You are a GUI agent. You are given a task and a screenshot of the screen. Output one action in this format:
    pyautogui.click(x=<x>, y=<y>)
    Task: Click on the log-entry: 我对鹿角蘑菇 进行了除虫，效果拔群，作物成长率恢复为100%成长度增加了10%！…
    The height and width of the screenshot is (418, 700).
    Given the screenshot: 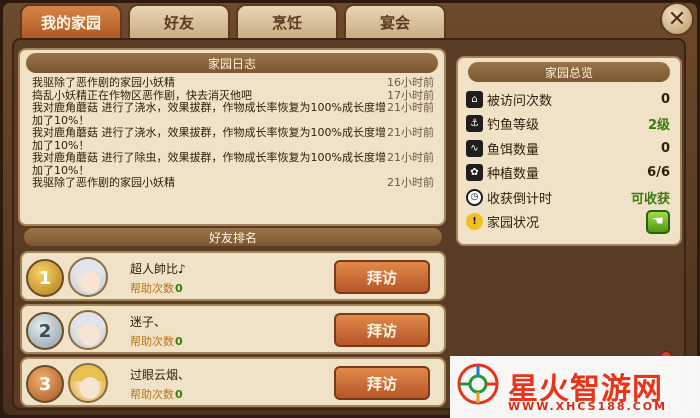 What is the action you would take?
    pyautogui.click(x=233, y=164)
    